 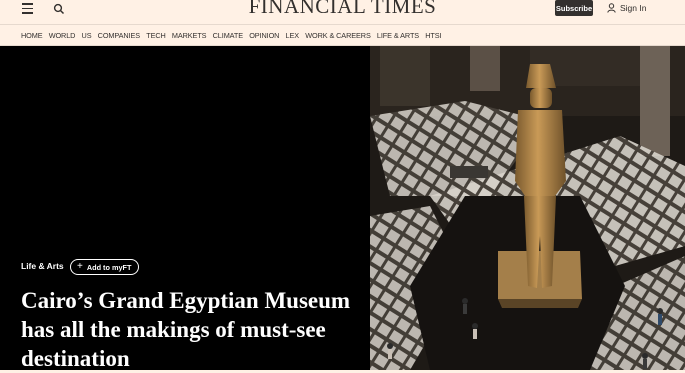 What do you see at coordinates (433, 35) in the screenshot?
I see `nav-htsi: HTSI` at bounding box center [433, 35].